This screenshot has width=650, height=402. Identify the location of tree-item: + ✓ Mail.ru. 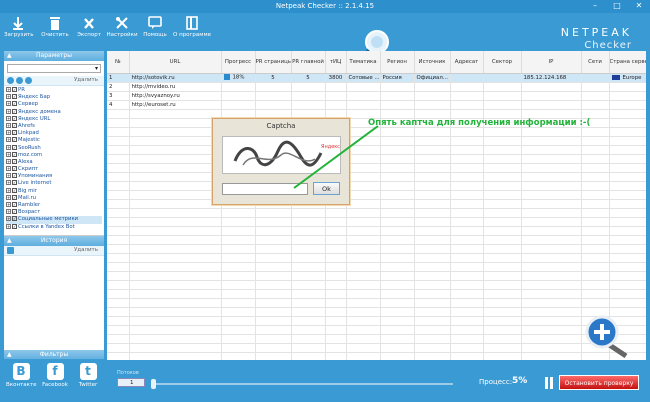
(54, 198).